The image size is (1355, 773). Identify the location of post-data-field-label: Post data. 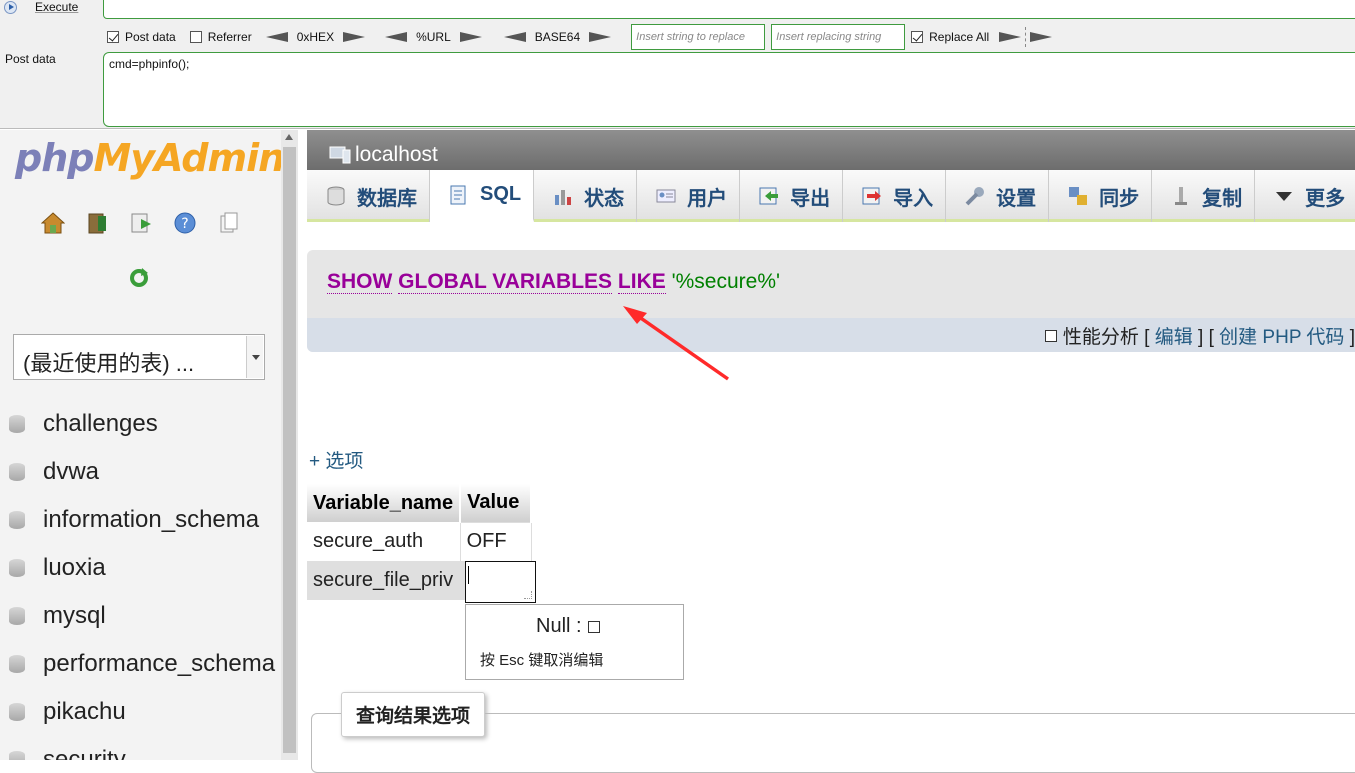
(30, 59).